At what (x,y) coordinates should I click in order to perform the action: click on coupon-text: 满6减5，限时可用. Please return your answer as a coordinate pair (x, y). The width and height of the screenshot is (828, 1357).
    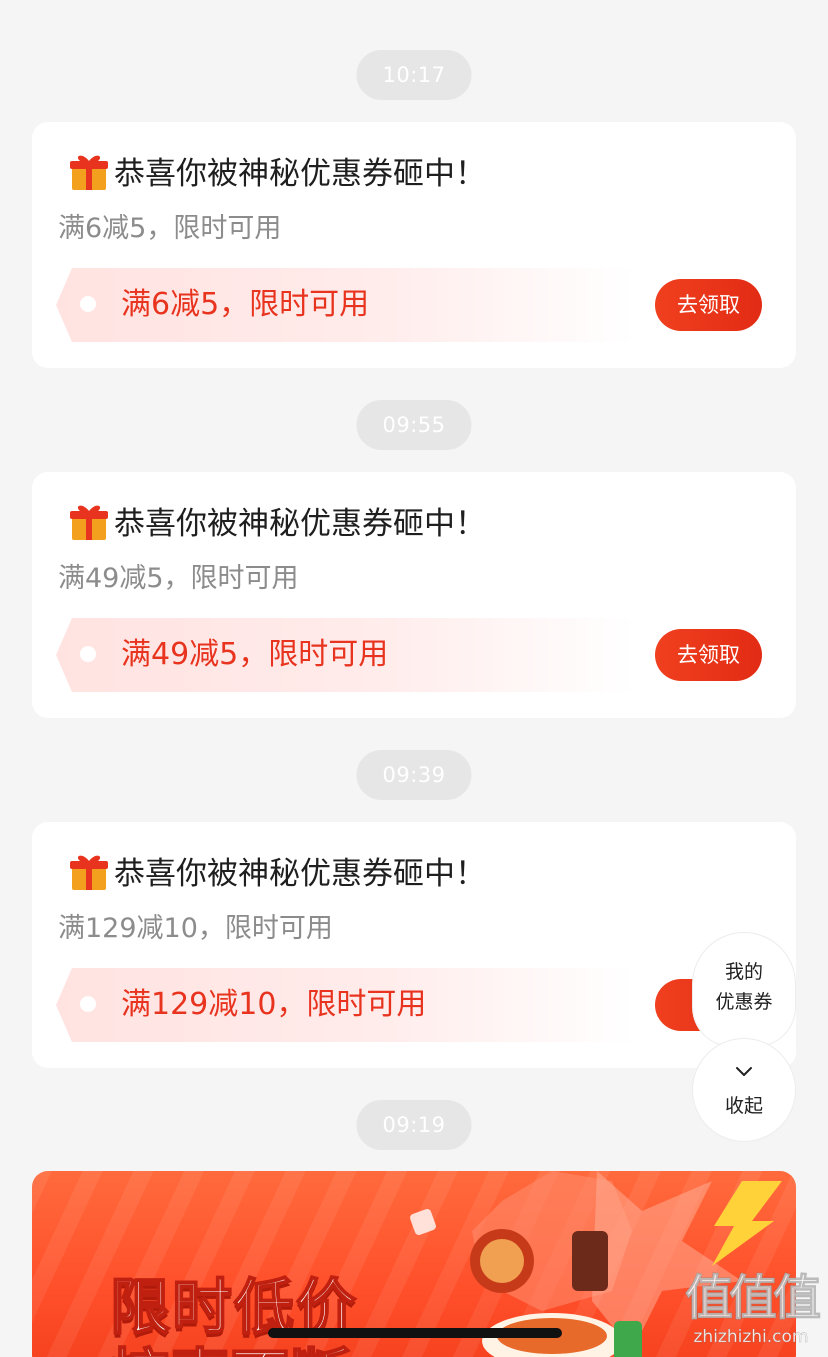
    Looking at the image, I should click on (245, 304).